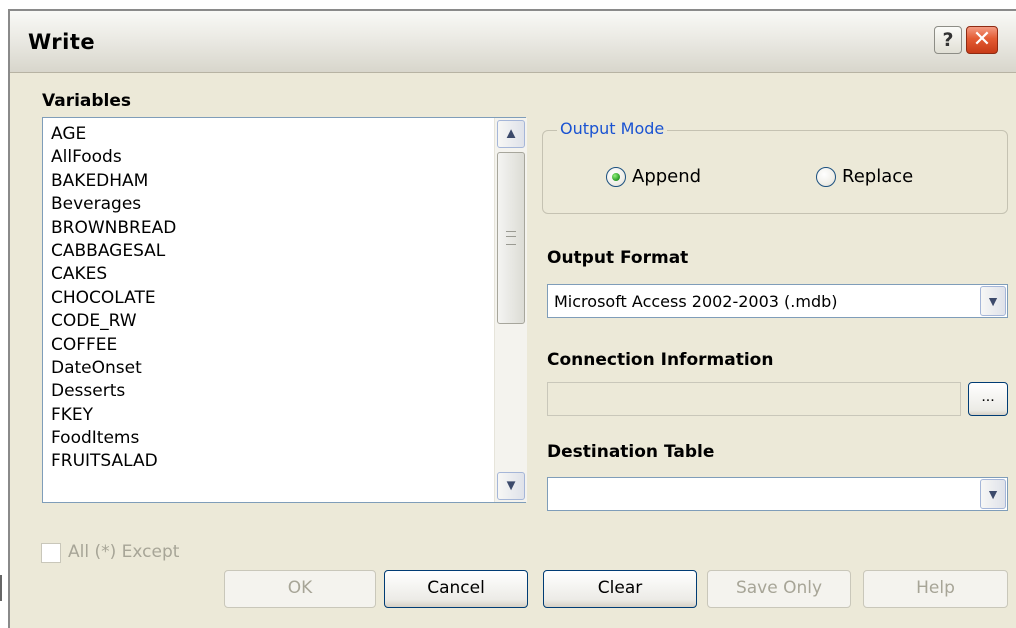 This screenshot has height=628, width=1016. Describe the element at coordinates (87, 101) in the screenshot. I see `variables-label: Variables` at that location.